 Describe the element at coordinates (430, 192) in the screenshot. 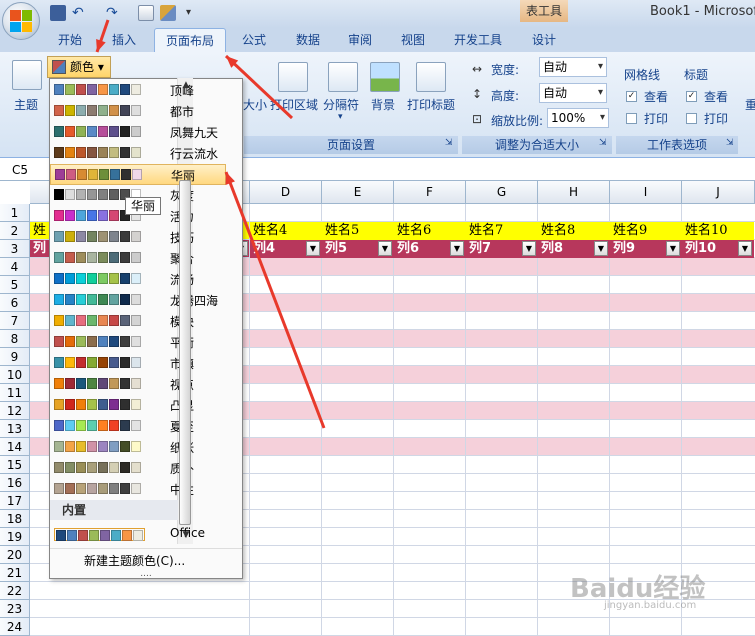

I see `column-header-f: F` at that location.